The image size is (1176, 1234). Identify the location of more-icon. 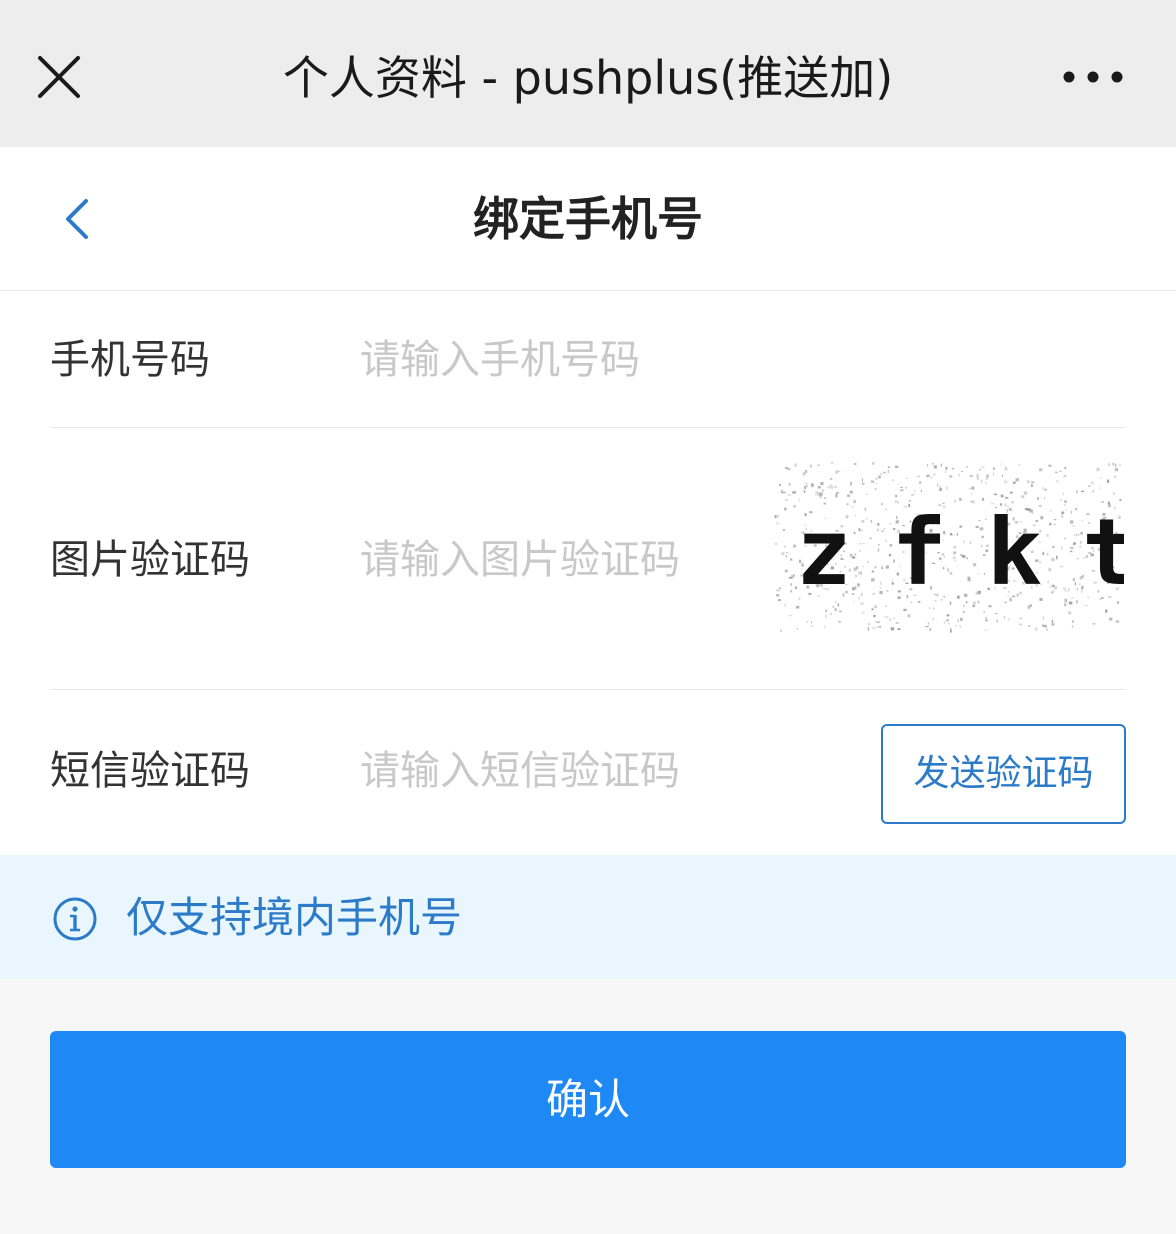
(1093, 77).